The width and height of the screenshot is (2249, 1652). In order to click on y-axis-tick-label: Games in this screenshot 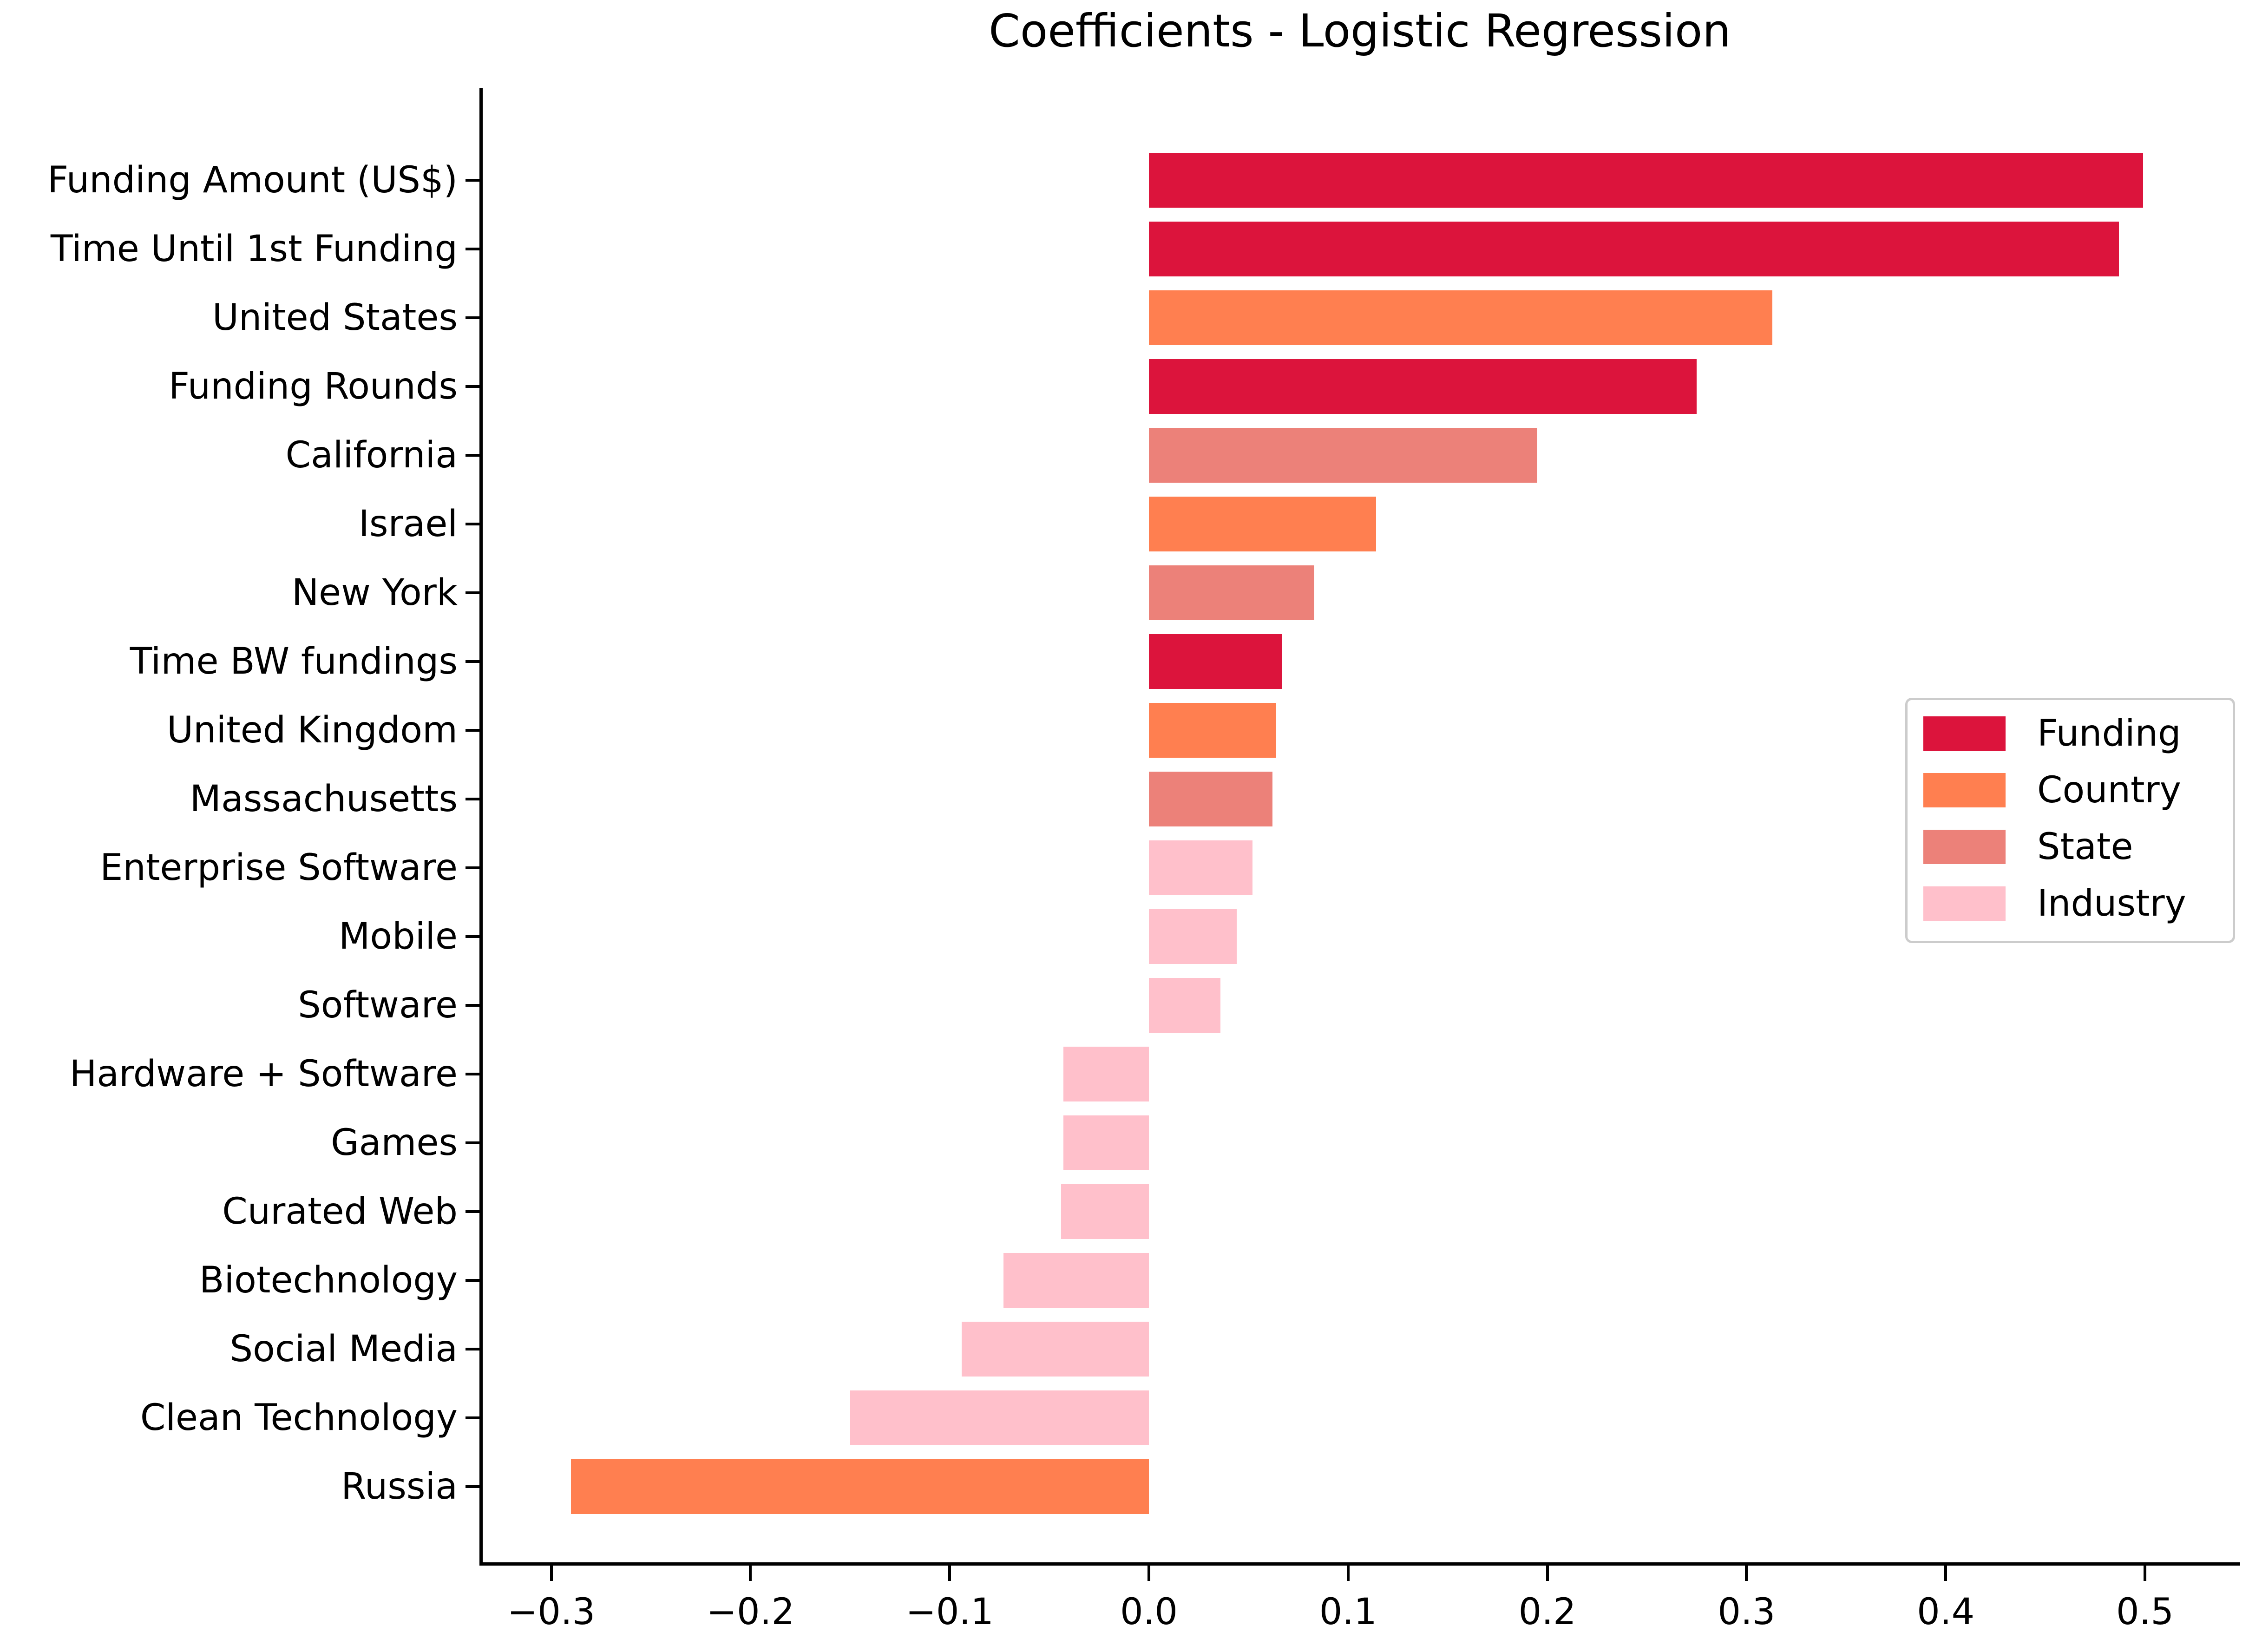, I will do `click(394, 1143)`.